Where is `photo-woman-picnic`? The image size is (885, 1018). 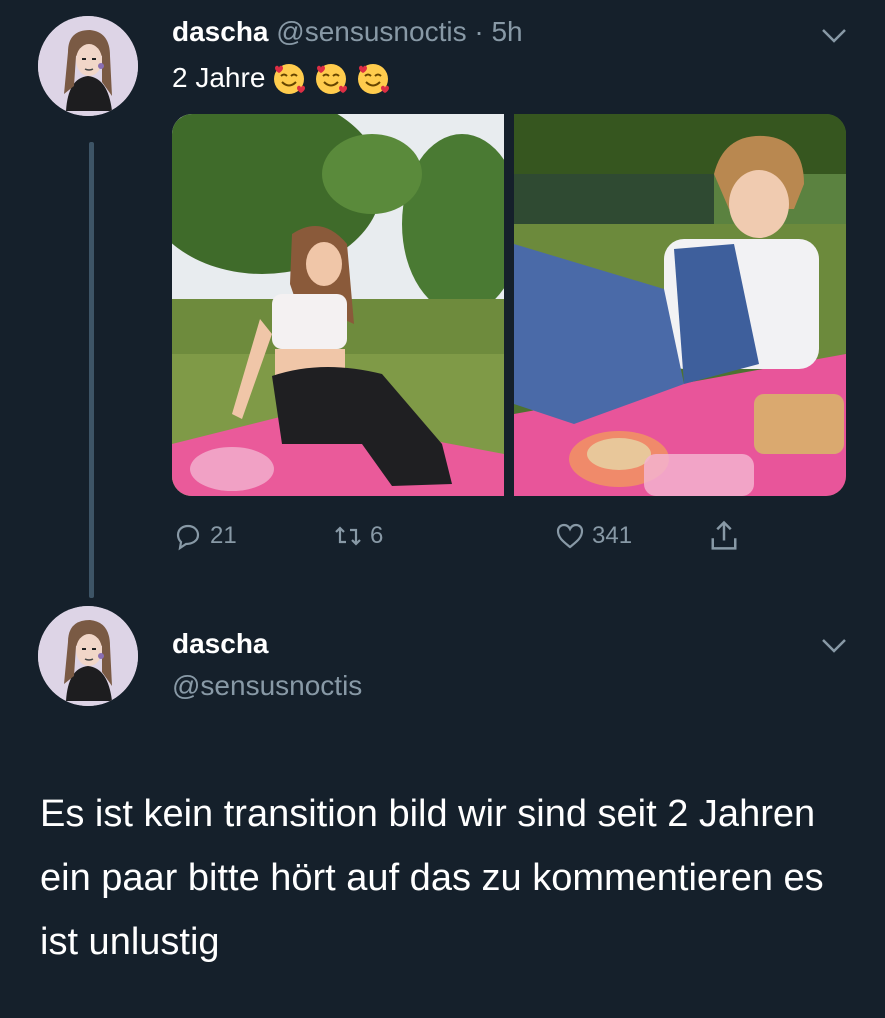
photo-woman-picnic is located at coordinates (338, 305).